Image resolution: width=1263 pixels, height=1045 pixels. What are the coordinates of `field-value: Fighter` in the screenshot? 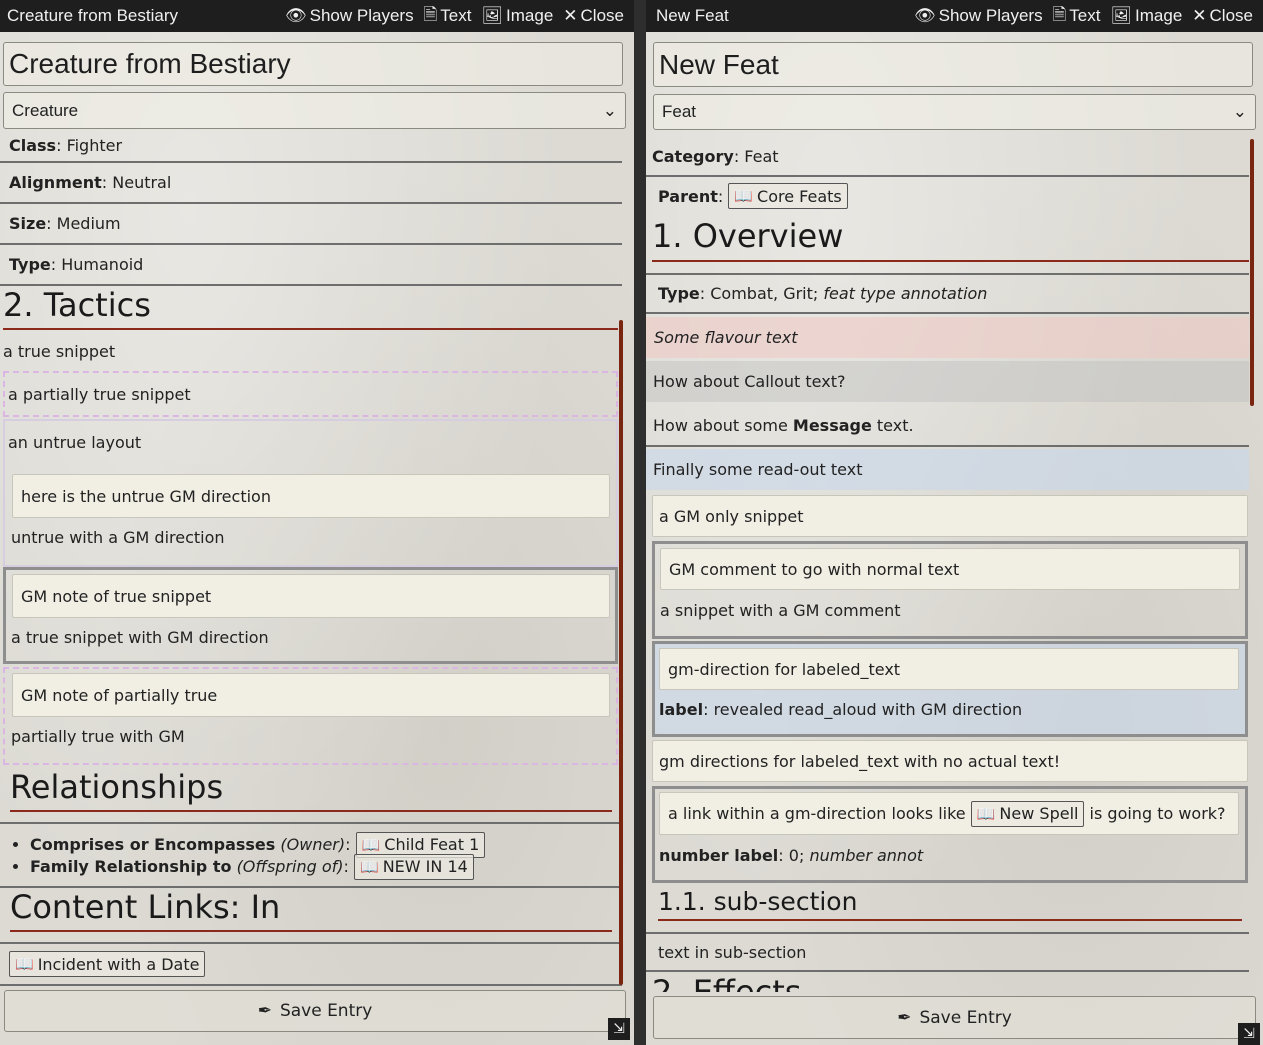 It's located at (94, 145).